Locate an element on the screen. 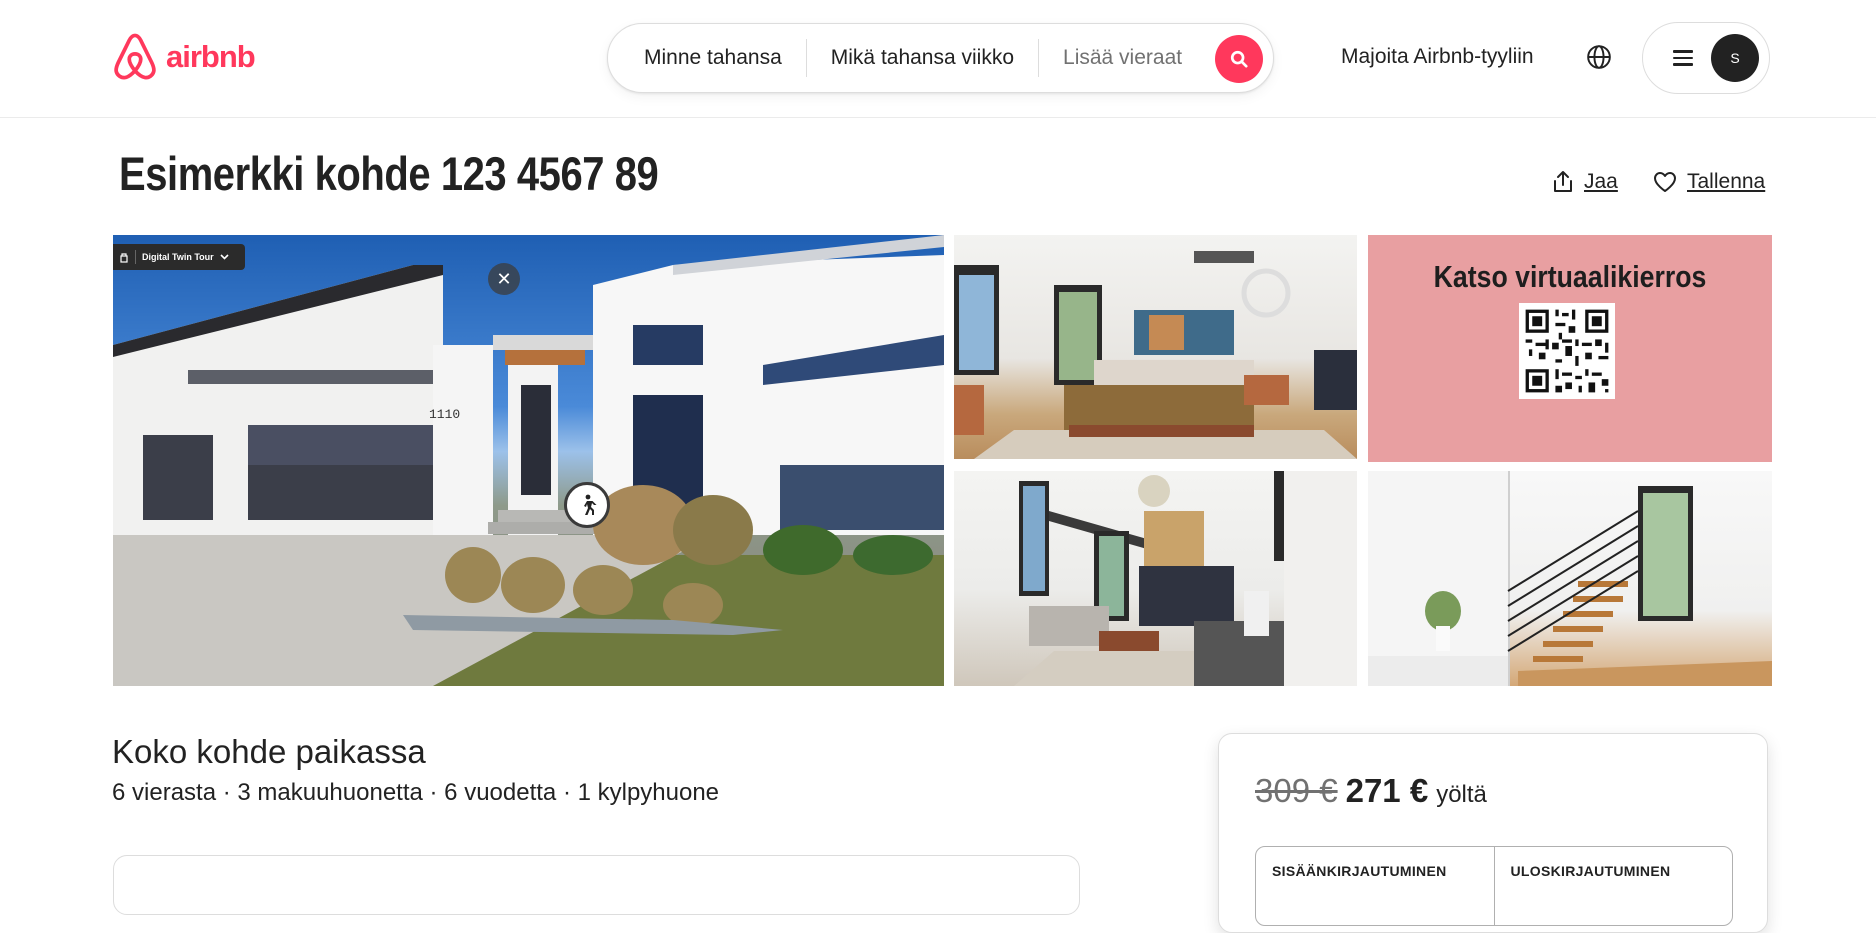 This screenshot has height=933, width=1876. staircase-photo is located at coordinates (1570, 578).